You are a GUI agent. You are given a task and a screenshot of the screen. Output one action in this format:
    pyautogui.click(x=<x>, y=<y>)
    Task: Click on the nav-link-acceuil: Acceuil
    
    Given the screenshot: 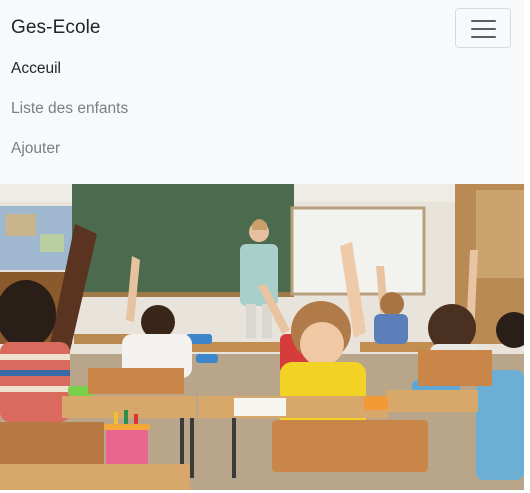 What is the action you would take?
    pyautogui.click(x=36, y=69)
    